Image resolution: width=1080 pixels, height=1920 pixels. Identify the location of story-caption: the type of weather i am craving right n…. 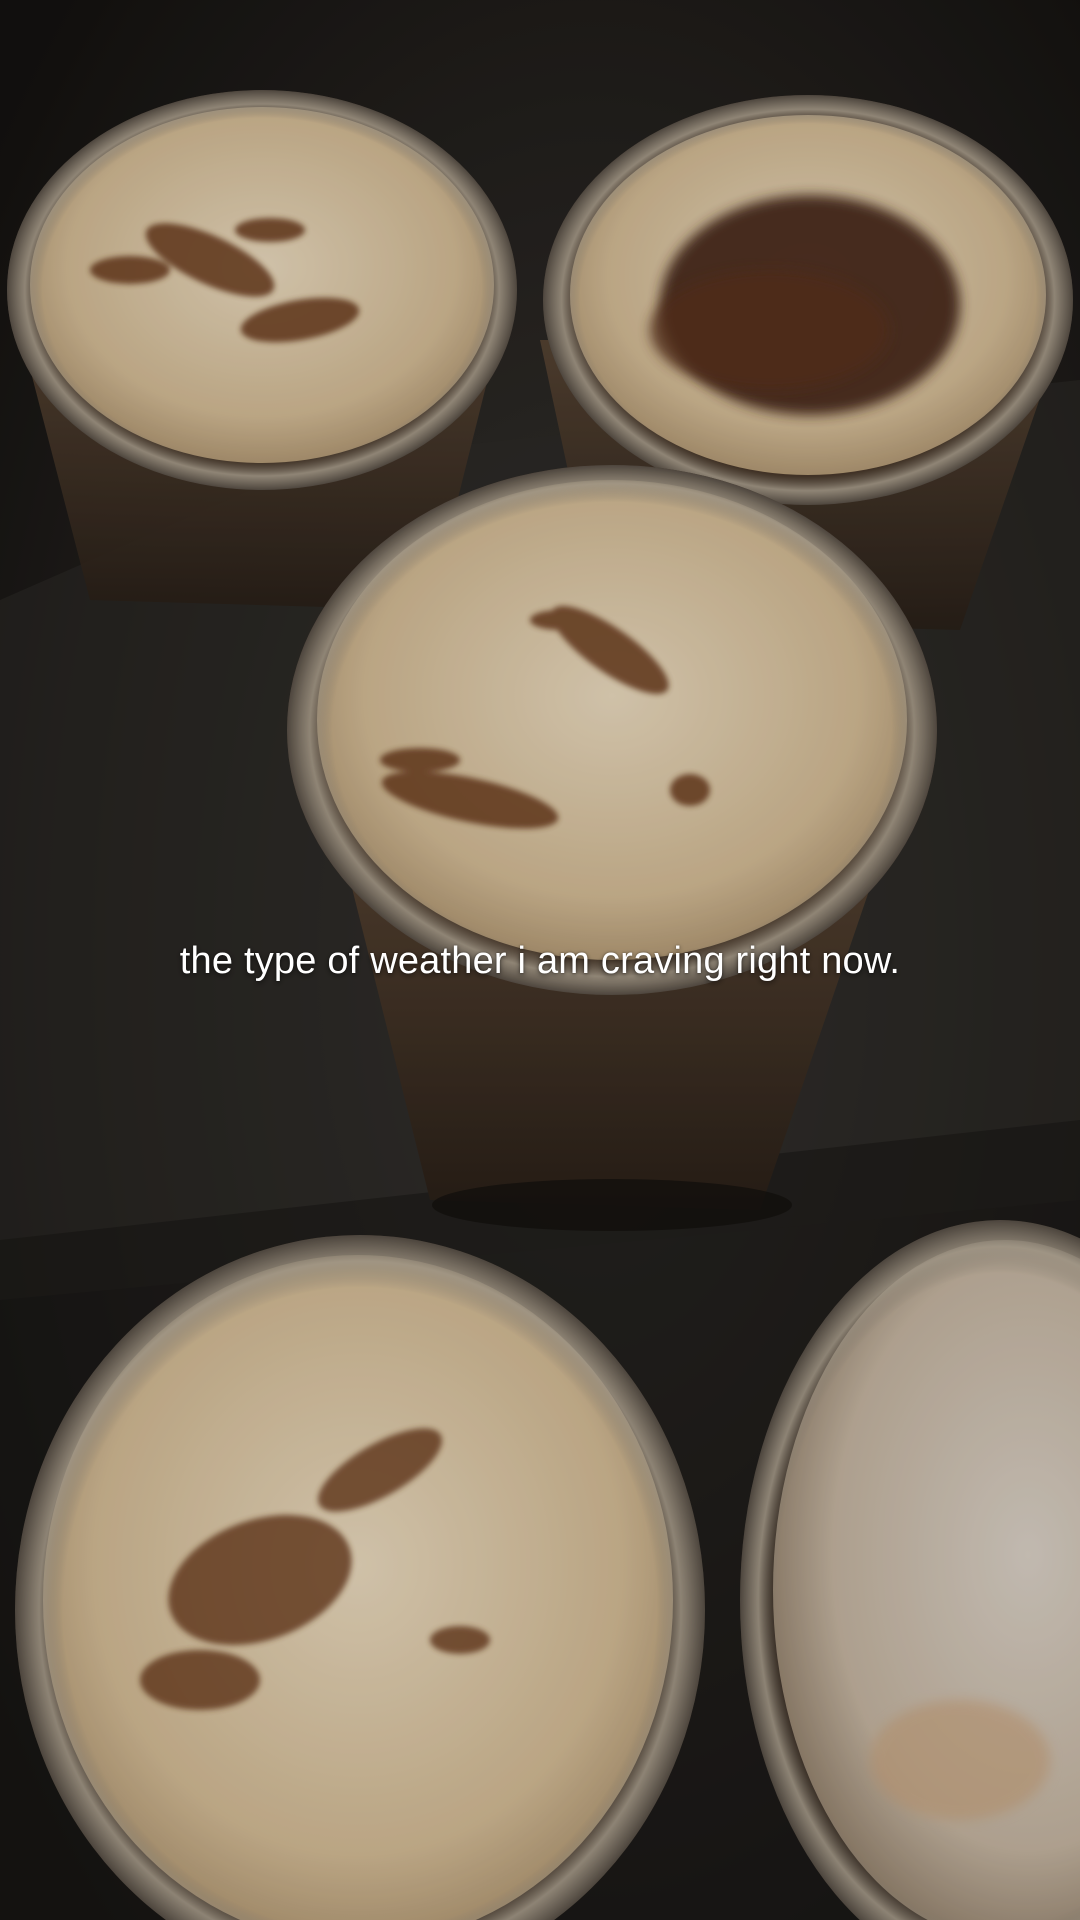
(540, 961).